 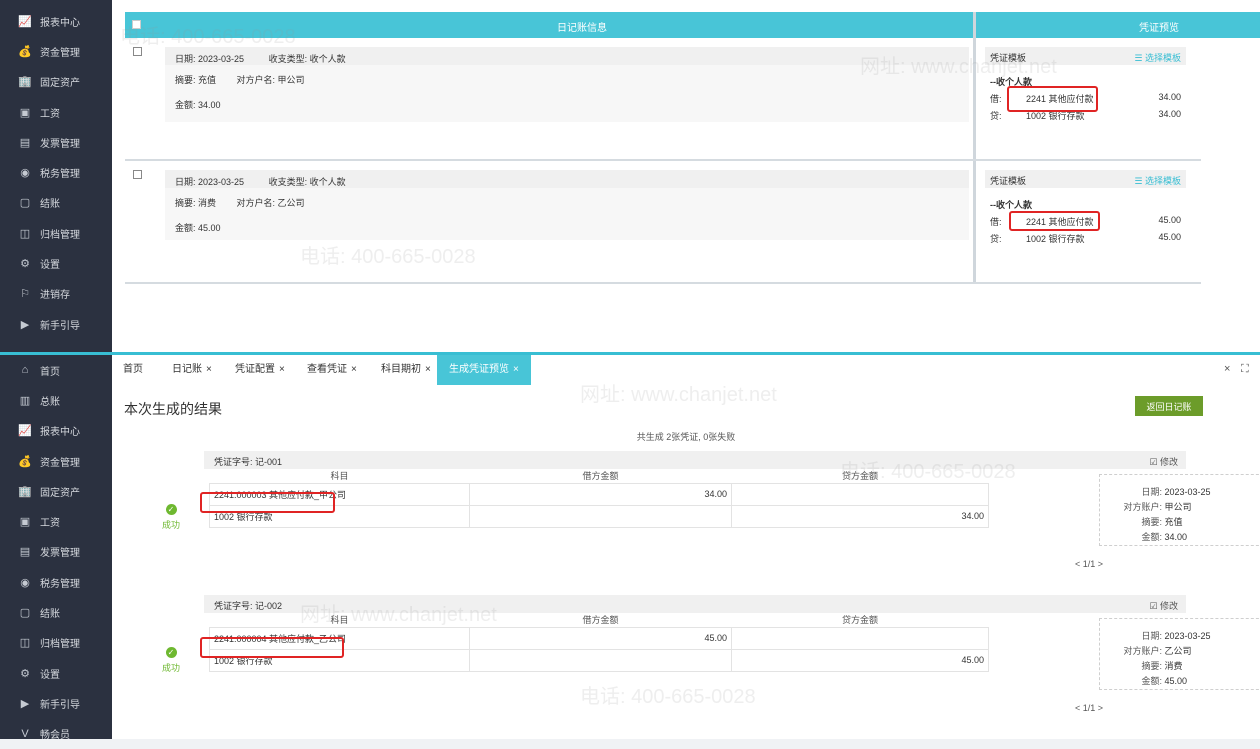 What do you see at coordinates (1187, 636) in the screenshot?
I see `info-date: 2023-03-25` at bounding box center [1187, 636].